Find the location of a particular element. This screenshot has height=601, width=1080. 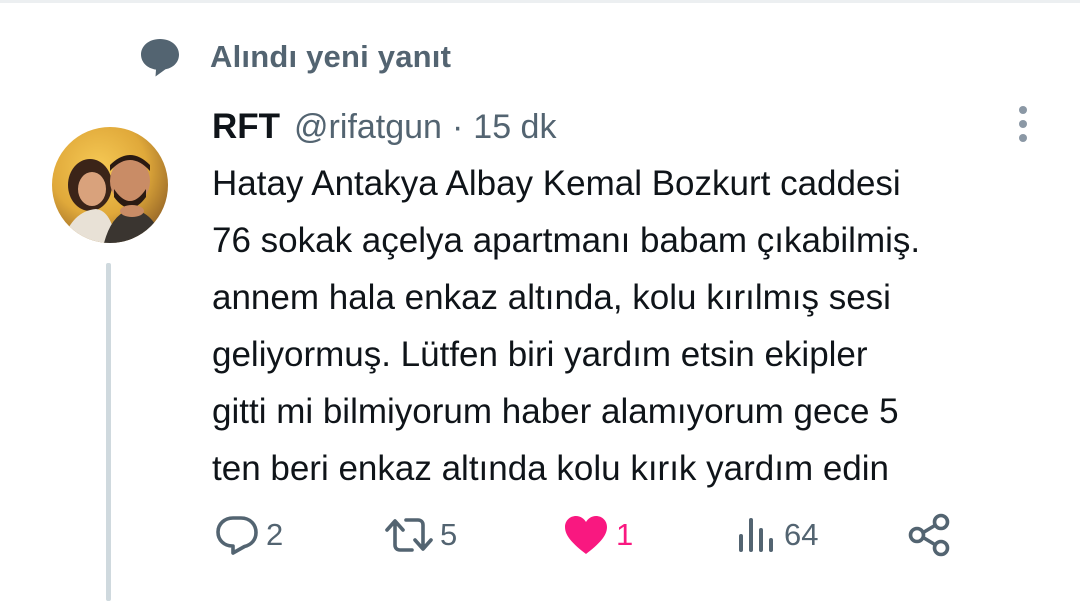

retweet-count: 5 is located at coordinates (449, 534).